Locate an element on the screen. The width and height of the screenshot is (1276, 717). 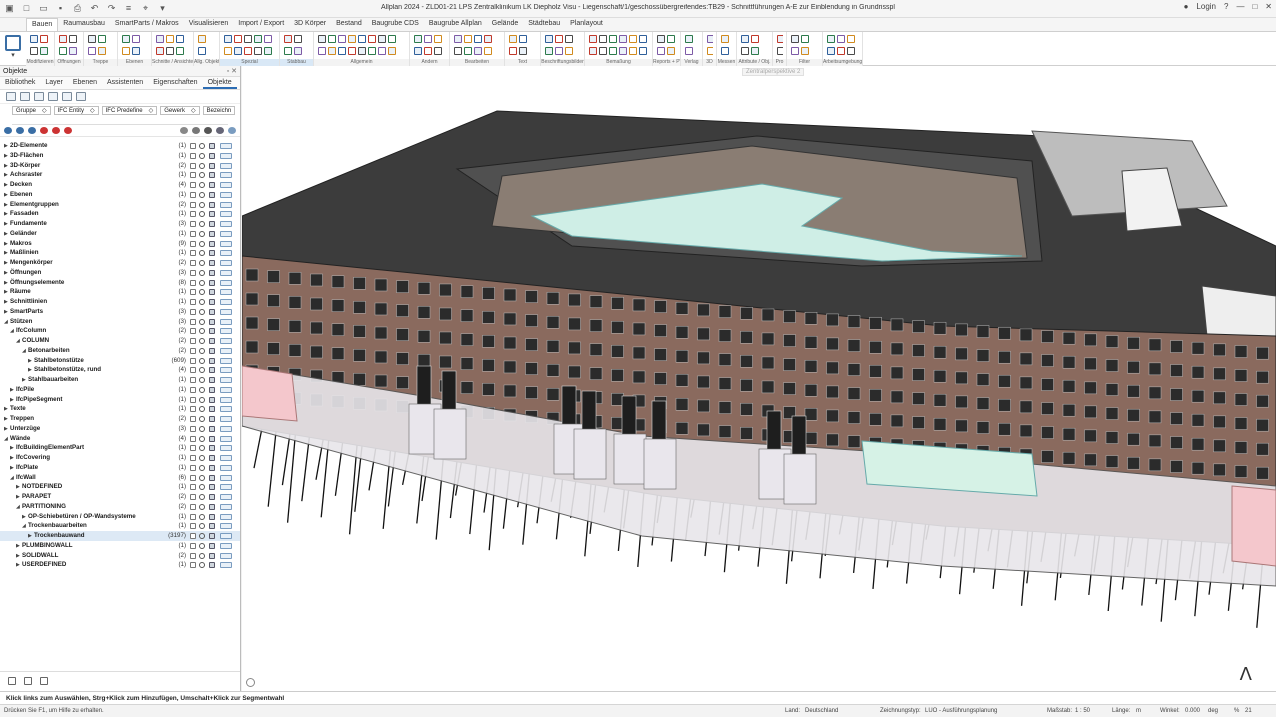
group-icon is located at coordinates (67, 96).